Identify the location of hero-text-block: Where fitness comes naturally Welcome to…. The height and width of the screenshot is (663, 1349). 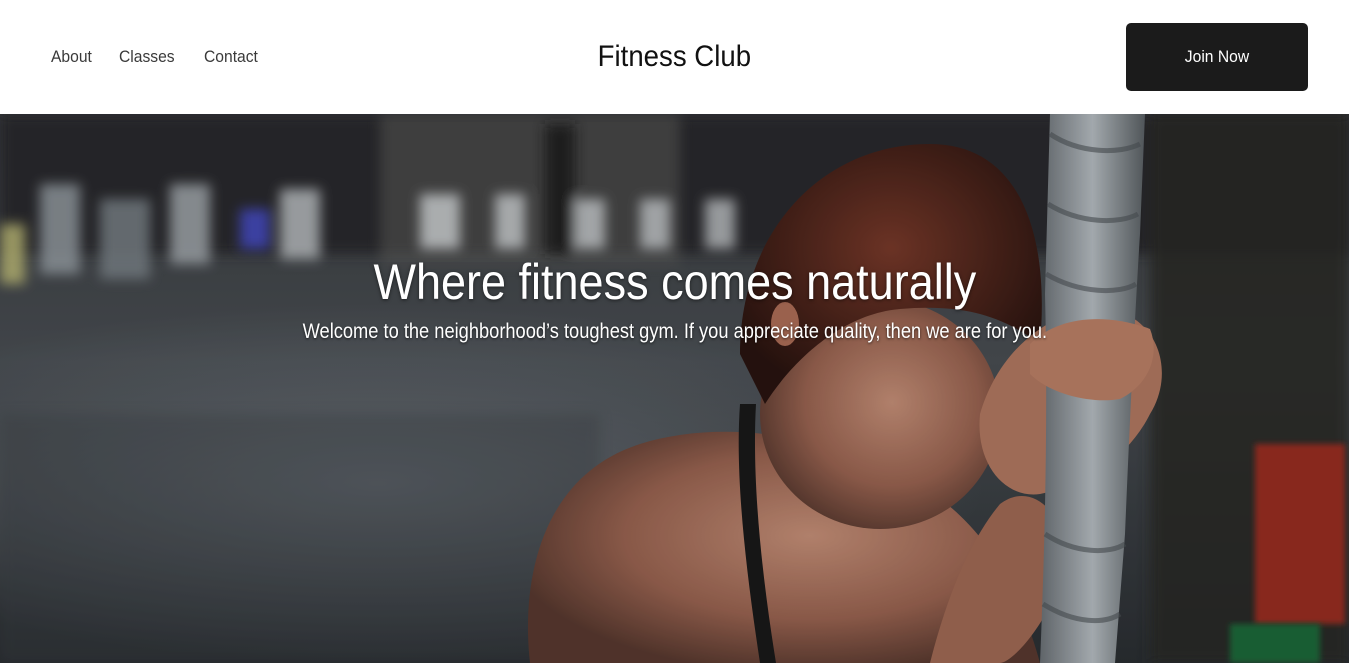
(674, 298).